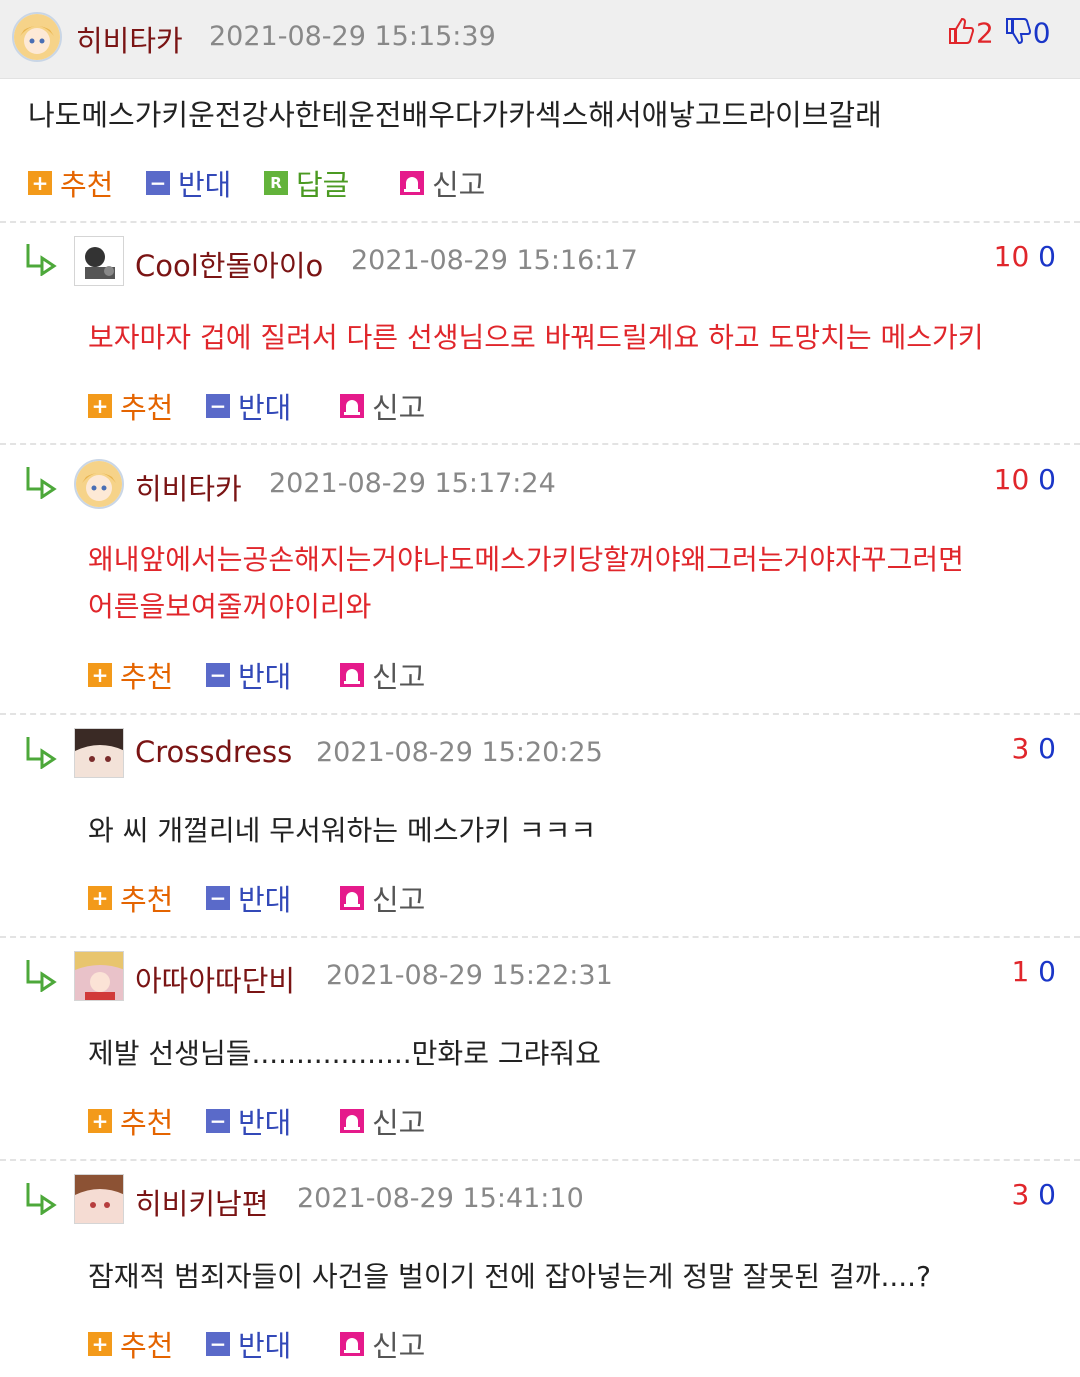 This screenshot has height=1377, width=1080. What do you see at coordinates (213, 752) in the screenshot?
I see `comment-nickname: Crossdress` at bounding box center [213, 752].